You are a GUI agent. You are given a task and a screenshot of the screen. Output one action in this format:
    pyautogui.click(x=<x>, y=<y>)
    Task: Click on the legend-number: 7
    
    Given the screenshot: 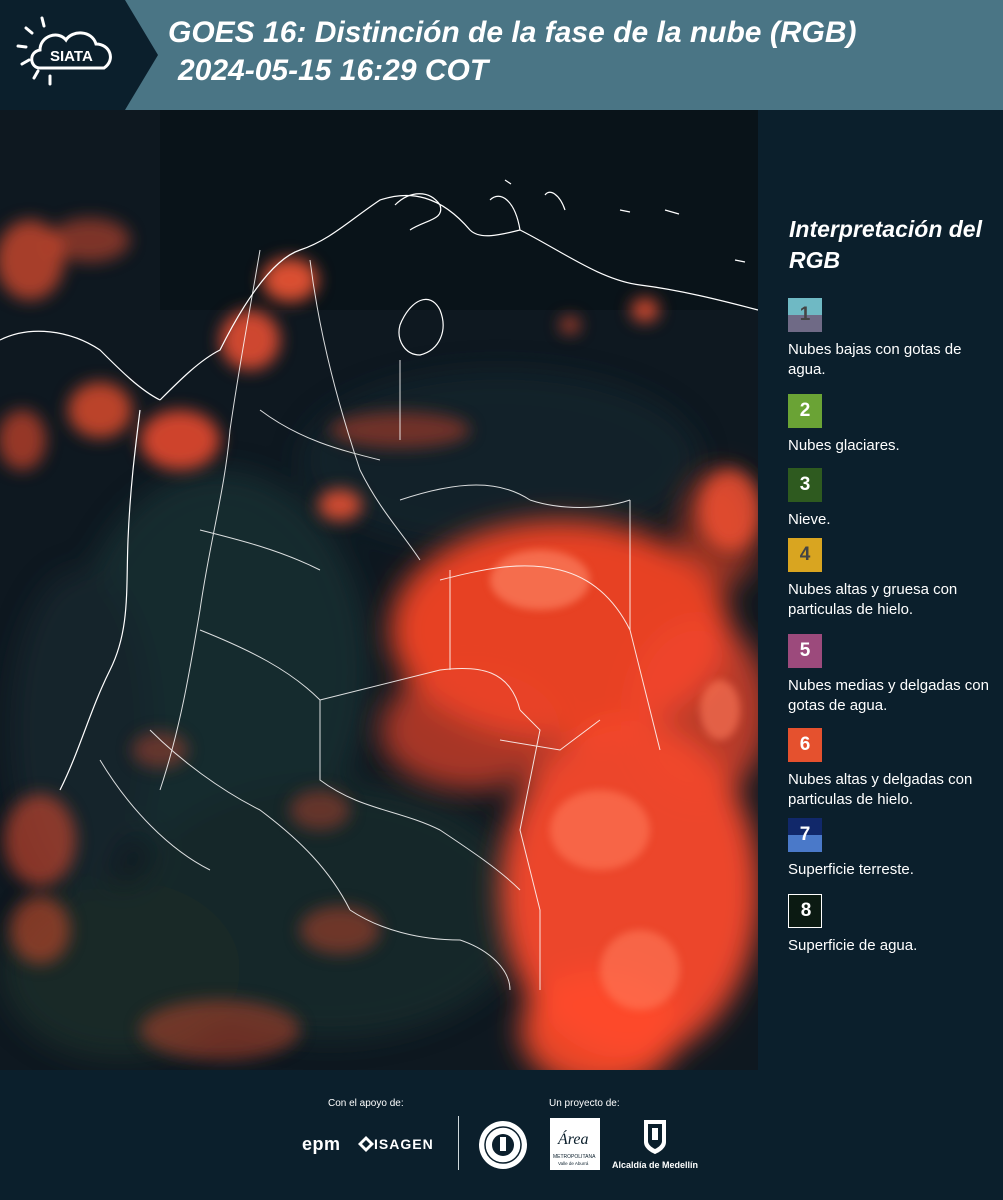 What is the action you would take?
    pyautogui.click(x=805, y=834)
    